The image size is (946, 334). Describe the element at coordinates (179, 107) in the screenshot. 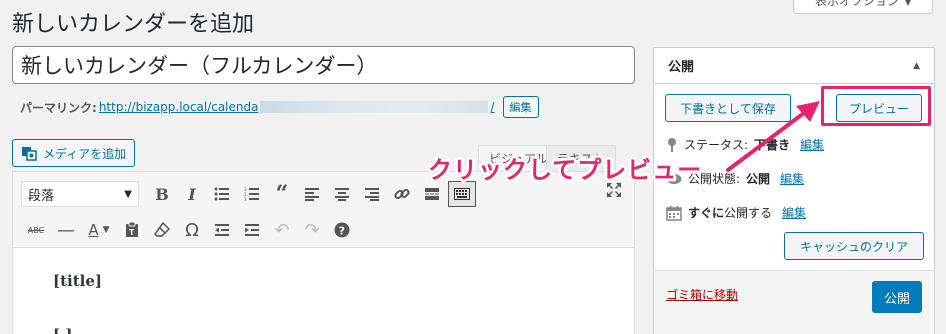

I see `permalink-url-link: http://bizapp.local/calenda` at that location.